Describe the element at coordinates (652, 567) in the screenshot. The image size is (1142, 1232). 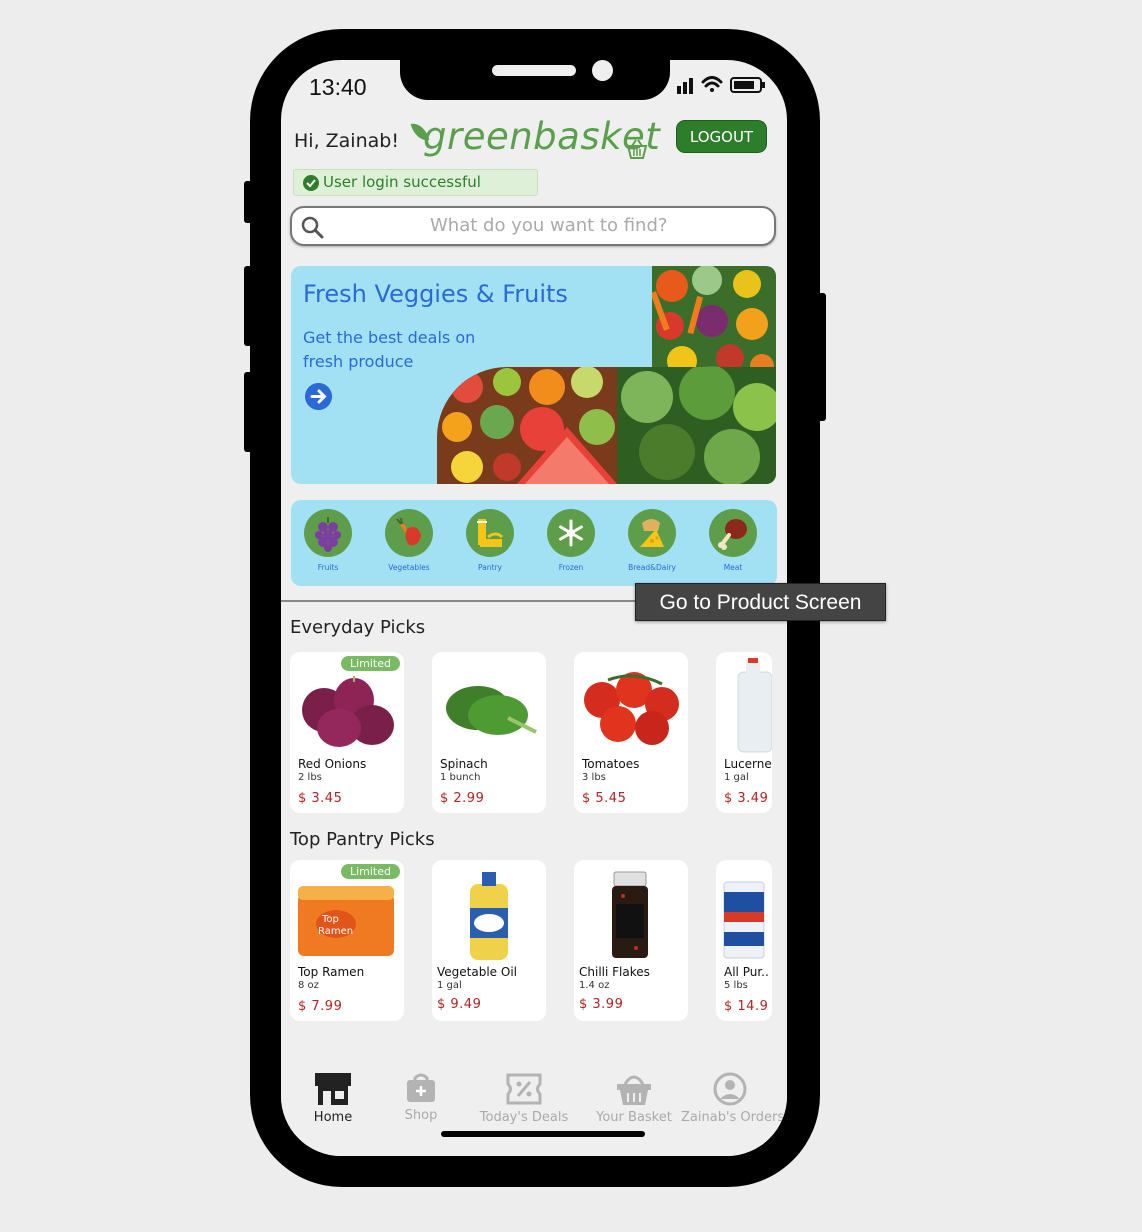
I see `category-label: Bread&Dairy` at that location.